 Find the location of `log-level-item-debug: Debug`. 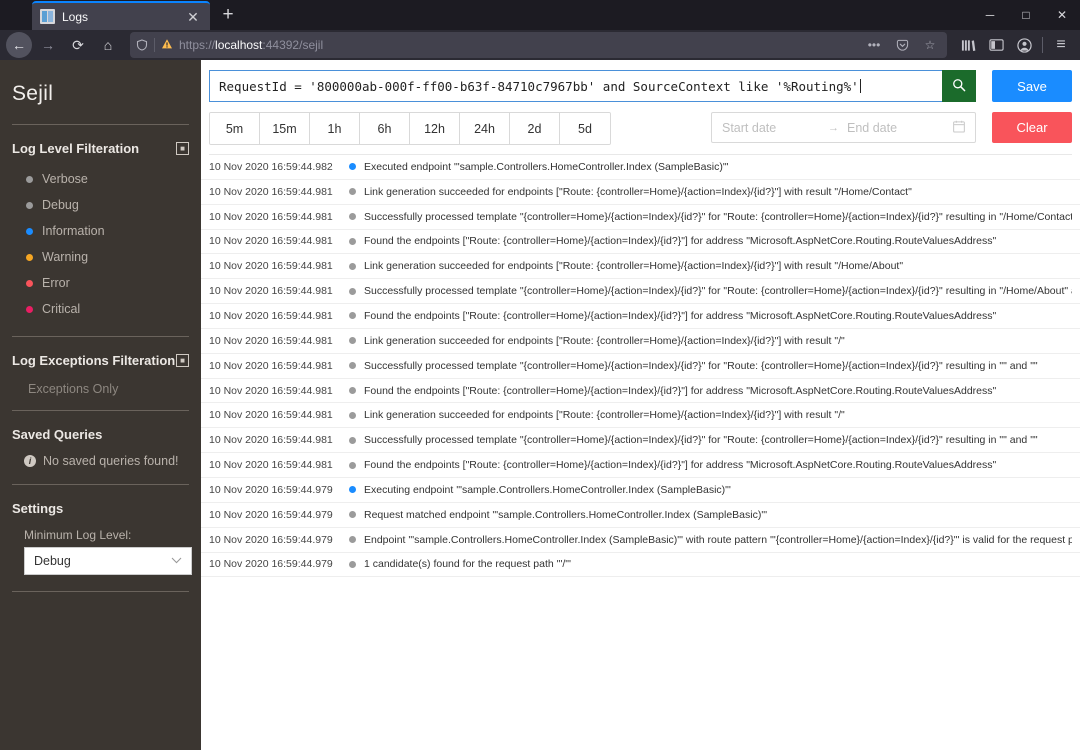

log-level-item-debug: Debug is located at coordinates (100, 205).